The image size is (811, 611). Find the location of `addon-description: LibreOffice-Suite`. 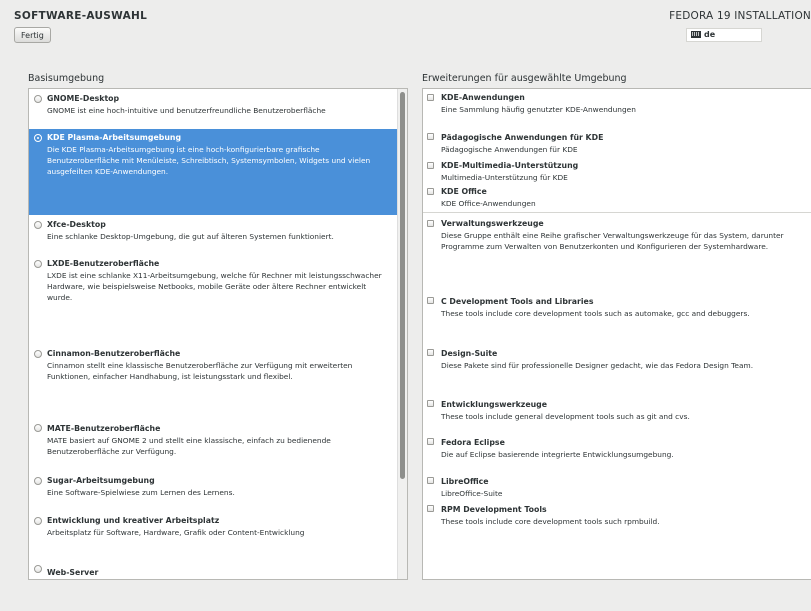

addon-description: LibreOffice-Suite is located at coordinates (472, 493).